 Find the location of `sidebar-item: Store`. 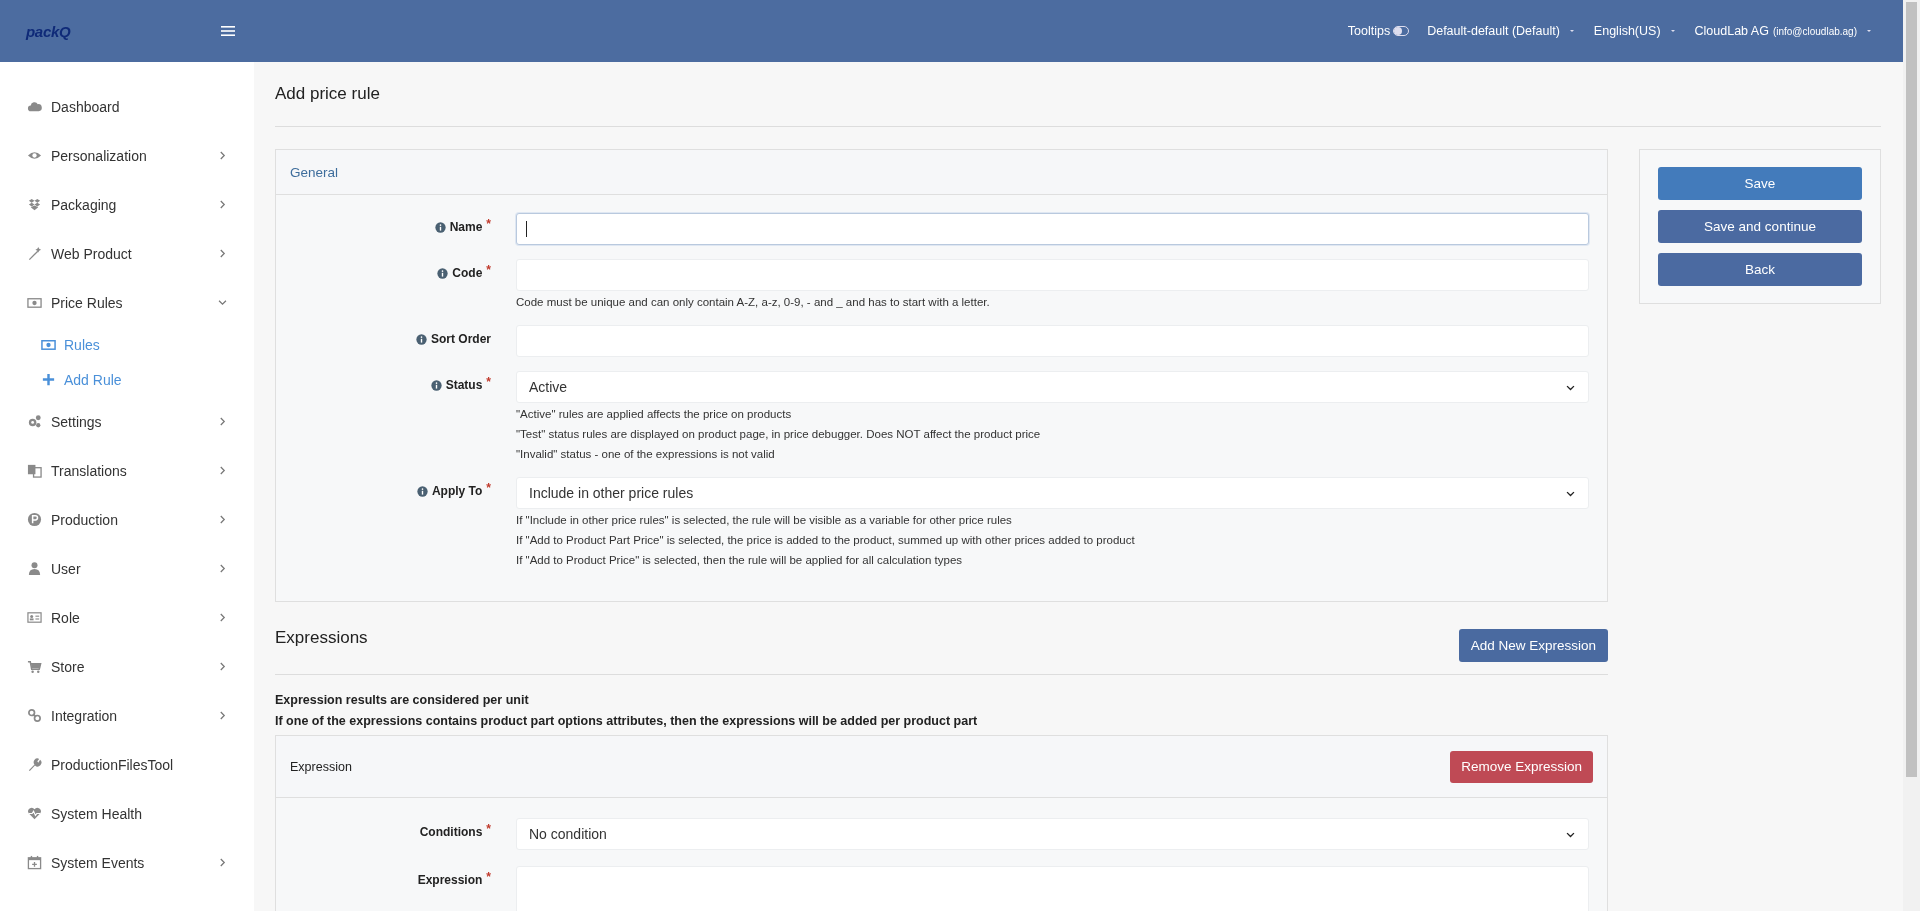

sidebar-item: Store is located at coordinates (127, 666).